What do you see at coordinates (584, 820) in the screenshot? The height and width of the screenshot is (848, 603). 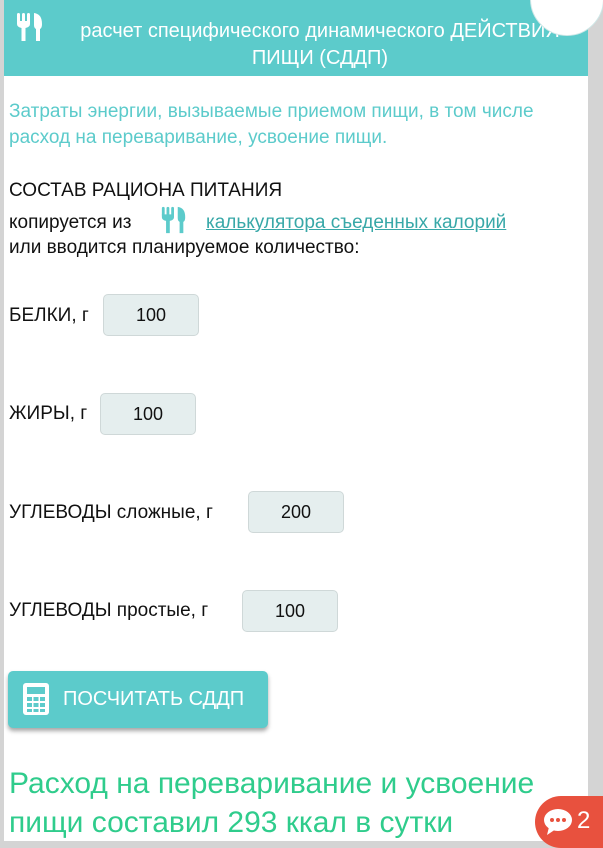 I see `chat-unread-count: 2` at bounding box center [584, 820].